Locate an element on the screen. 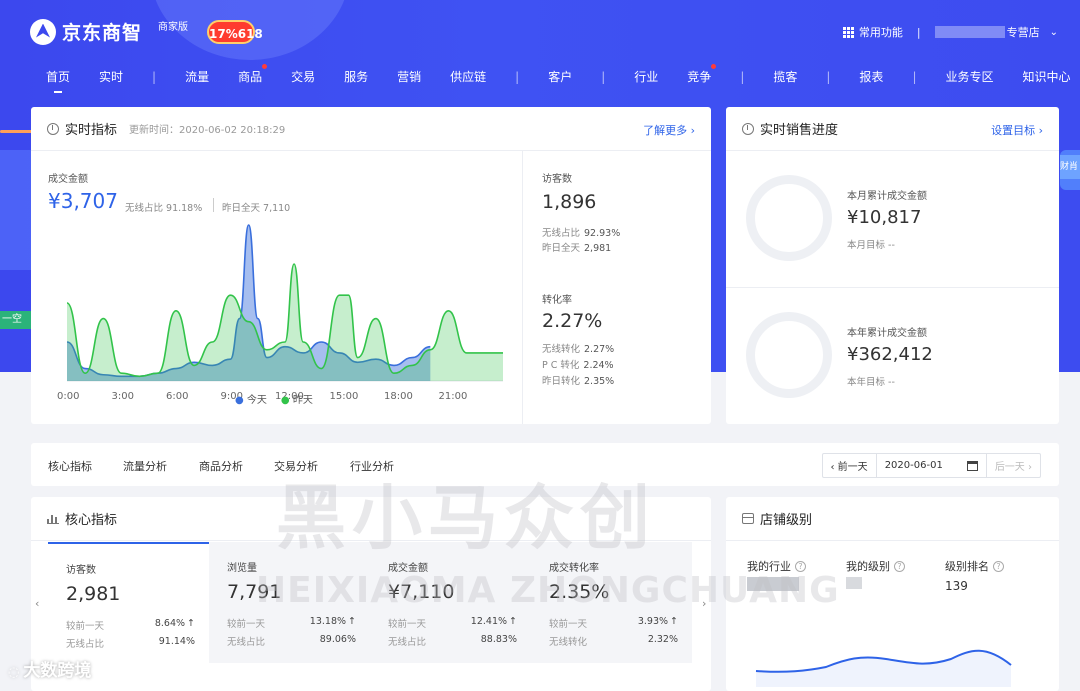 Image resolution: width=1080 pixels, height=691 pixels. metric-change-row: 较前一天 3.93% ↑ is located at coordinates (613, 623).